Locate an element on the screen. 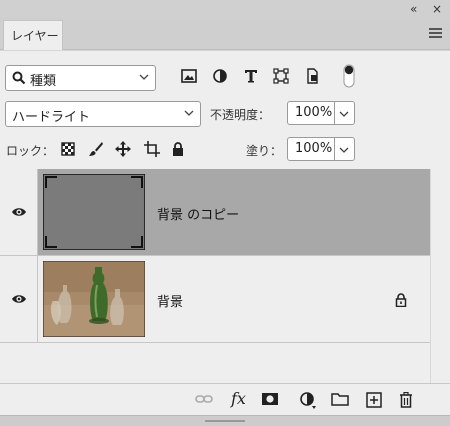  lock-transparent-pixels-icon is located at coordinates (68, 149).